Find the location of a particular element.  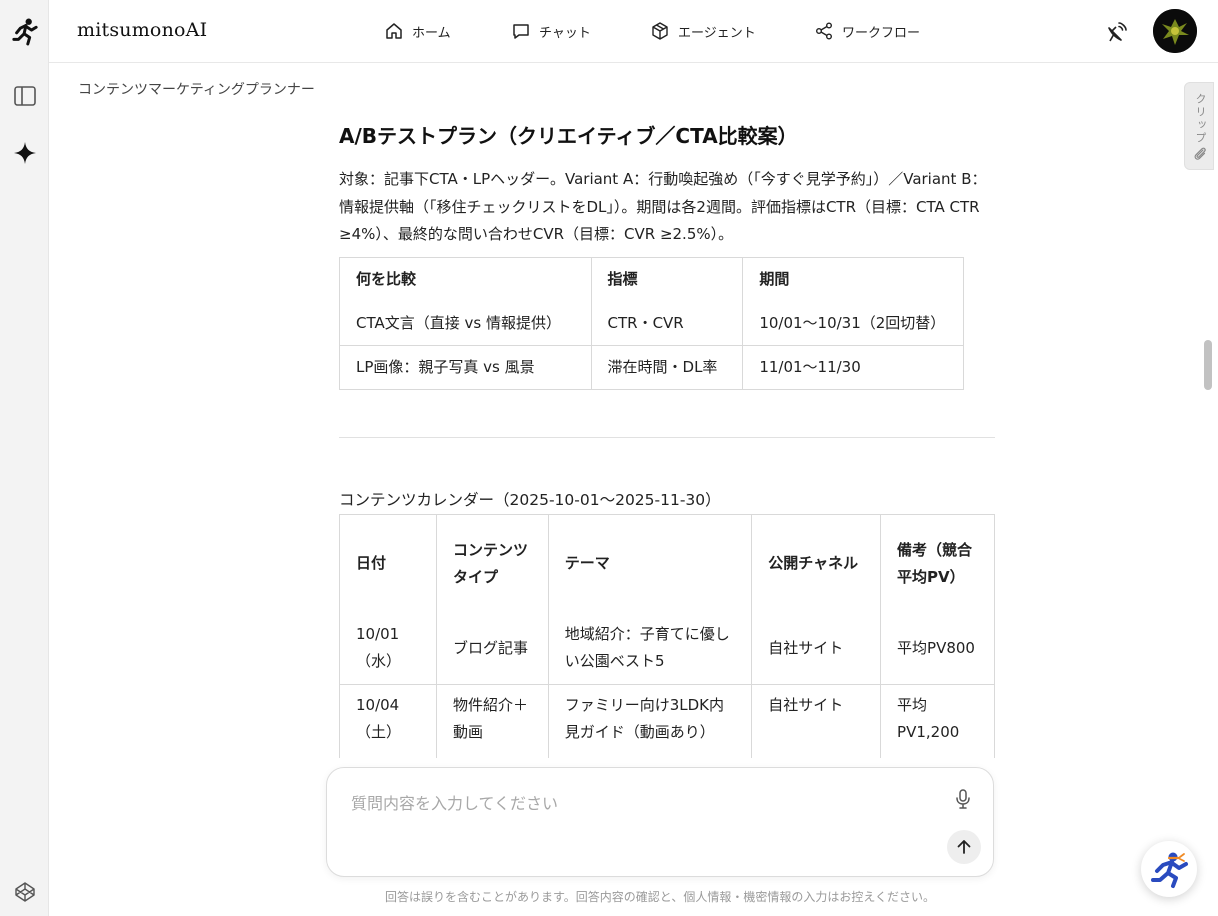

left-rail is located at coordinates (24, 458).